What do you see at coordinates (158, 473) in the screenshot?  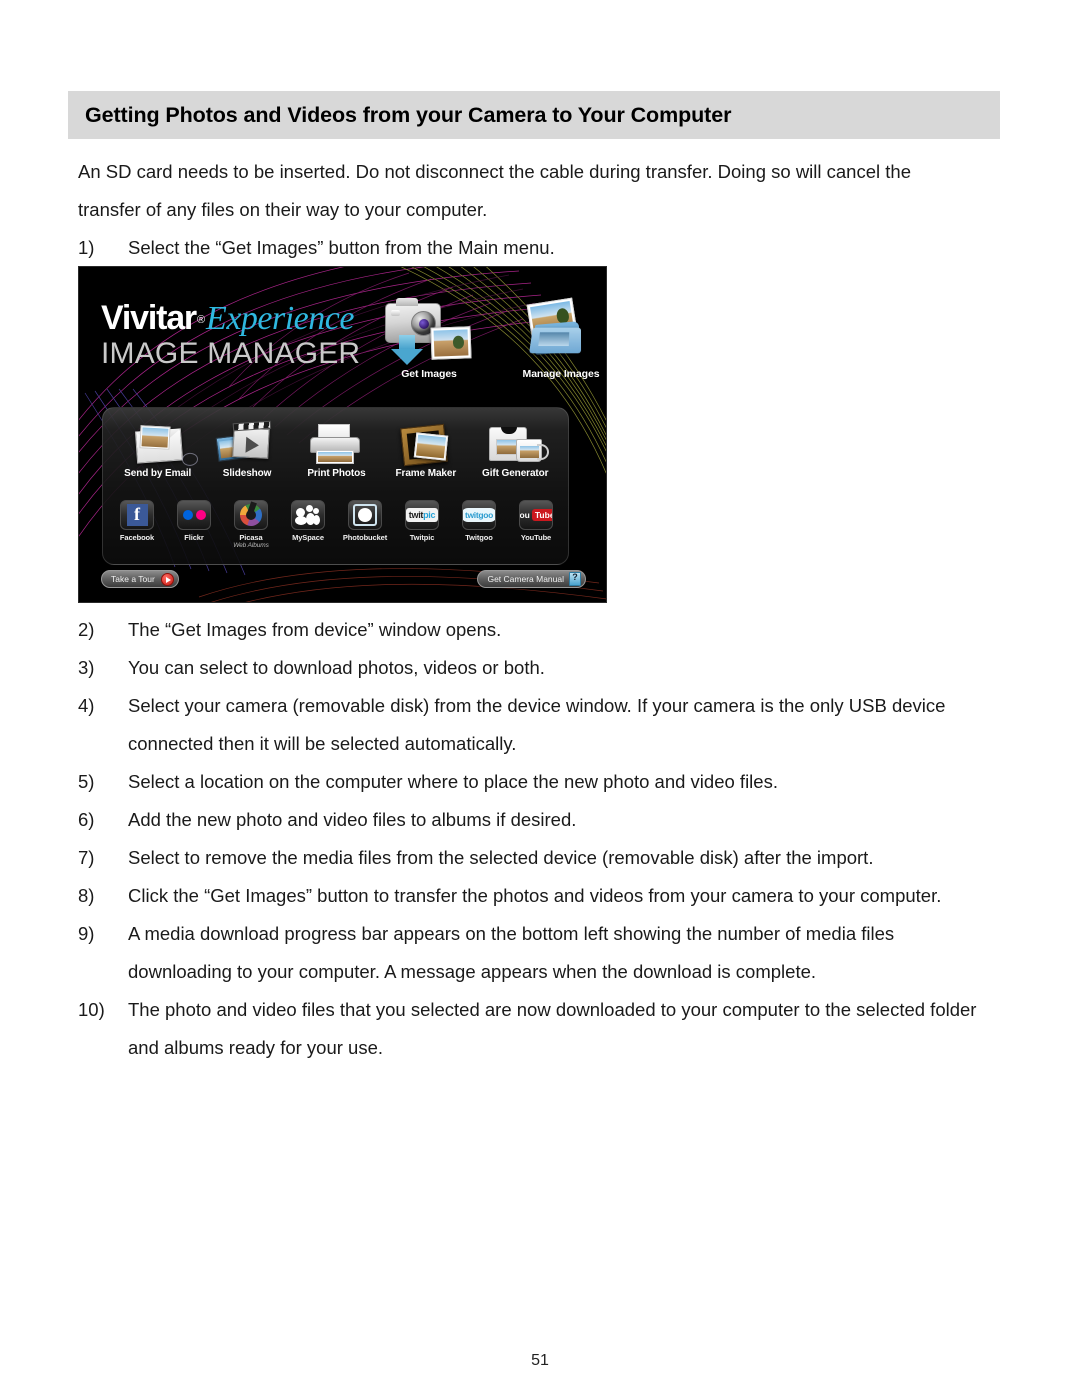 I see `send-by-email-label: Send by Email` at bounding box center [158, 473].